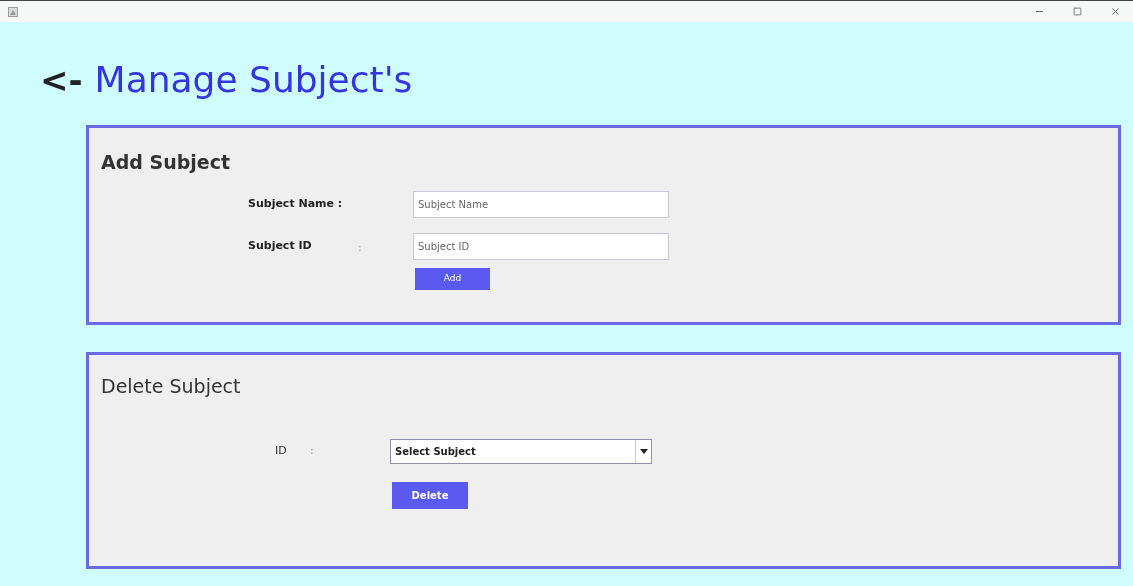 This screenshot has height=586, width=1133. Describe the element at coordinates (541, 246) in the screenshot. I see `text-field: Subject ID` at that location.